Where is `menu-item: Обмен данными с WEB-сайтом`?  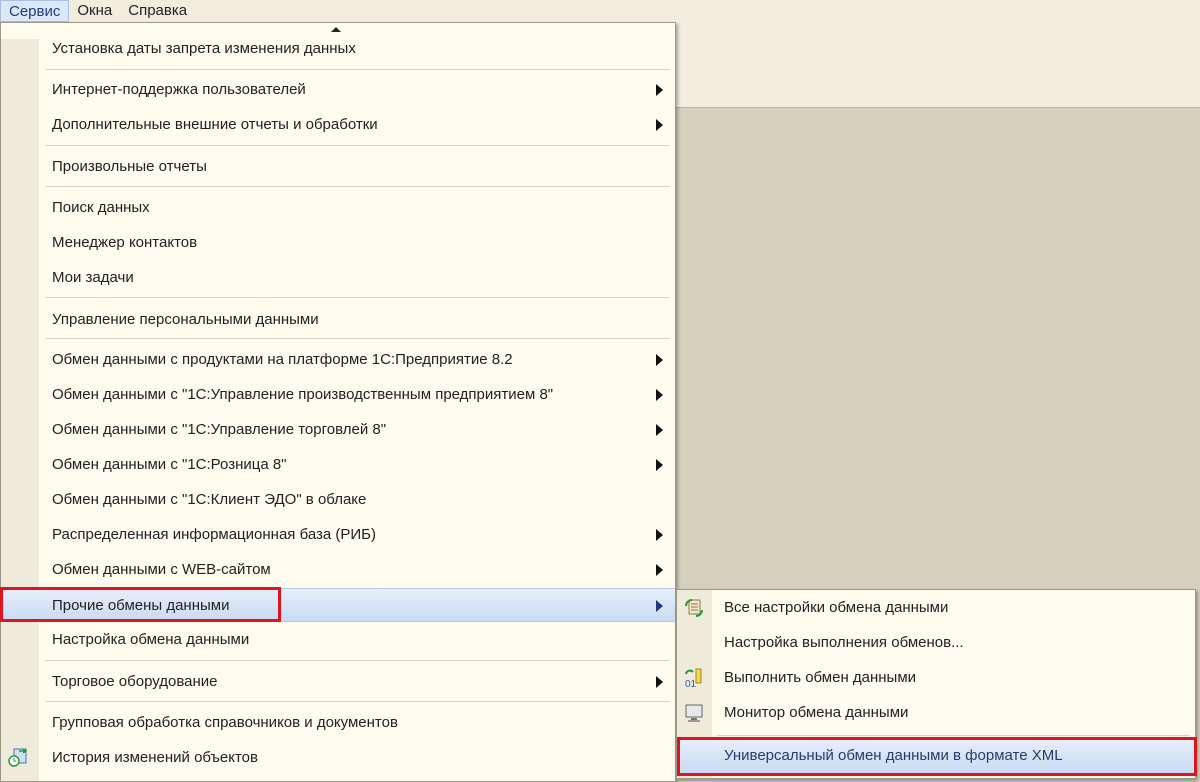 menu-item: Обмен данными с WEB-сайтом is located at coordinates (338, 570).